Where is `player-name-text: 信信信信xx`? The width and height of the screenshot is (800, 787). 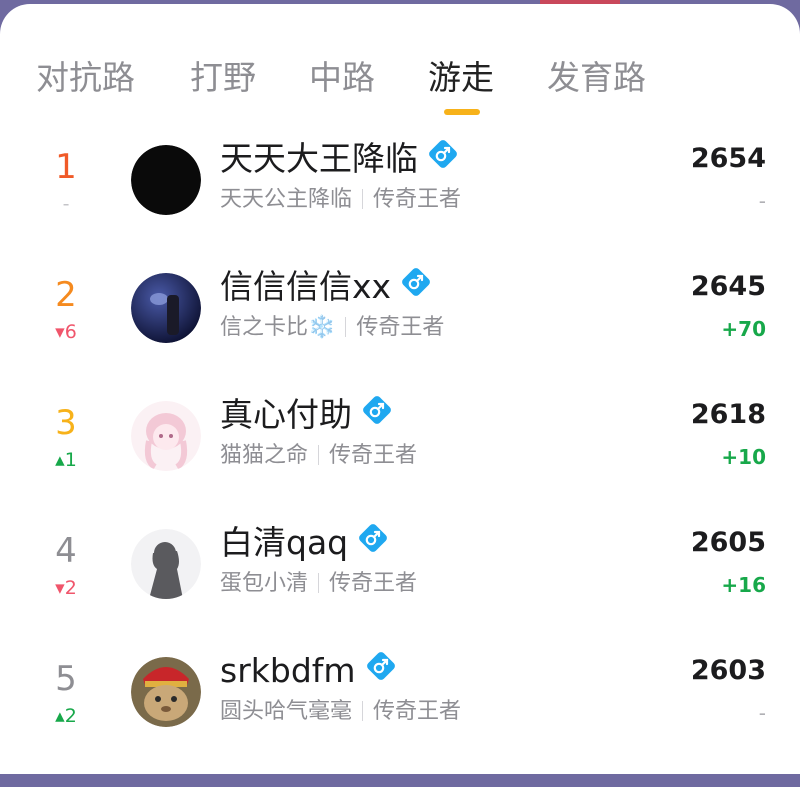 player-name-text: 信信信信xx is located at coordinates (306, 286).